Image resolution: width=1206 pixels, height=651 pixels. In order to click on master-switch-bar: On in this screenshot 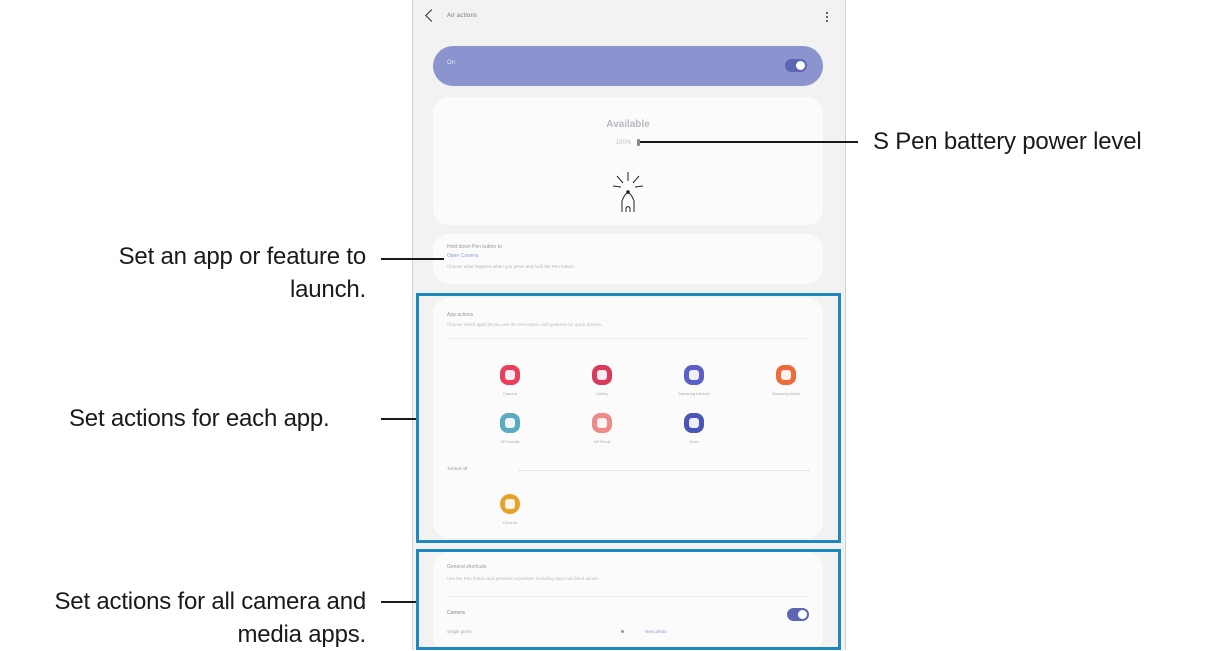, I will do `click(628, 66)`.